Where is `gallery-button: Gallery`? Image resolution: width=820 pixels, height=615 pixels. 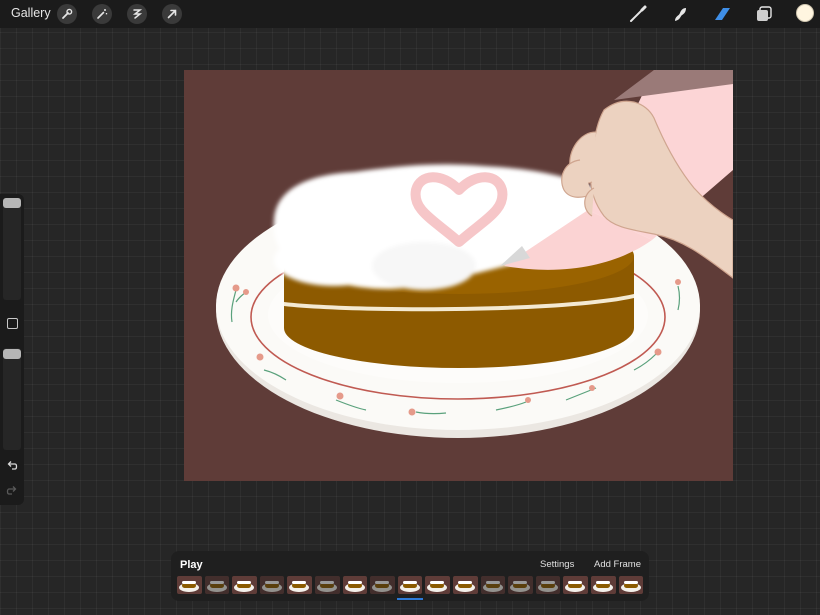
gallery-button: Gallery is located at coordinates (31, 13).